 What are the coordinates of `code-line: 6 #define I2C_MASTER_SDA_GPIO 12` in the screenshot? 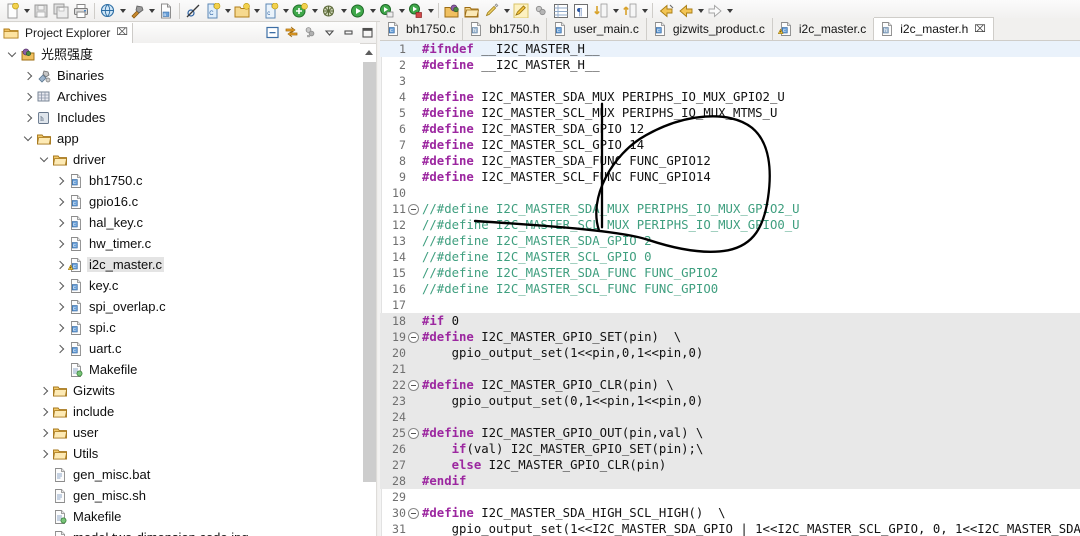 It's located at (730, 129).